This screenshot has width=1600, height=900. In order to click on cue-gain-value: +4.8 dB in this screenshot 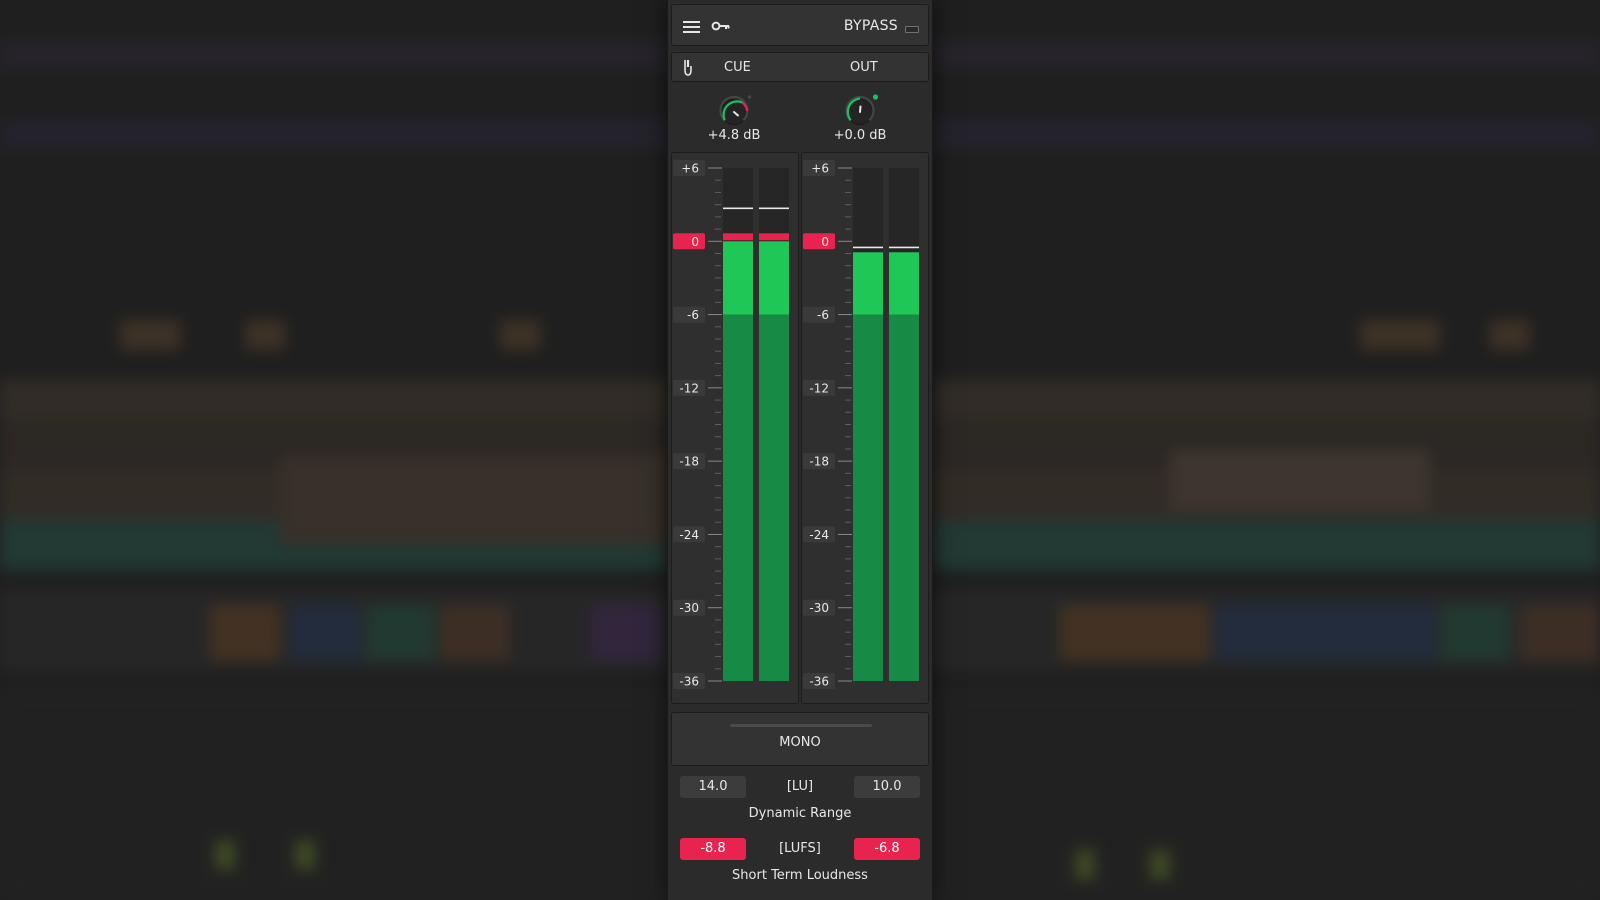, I will do `click(734, 135)`.